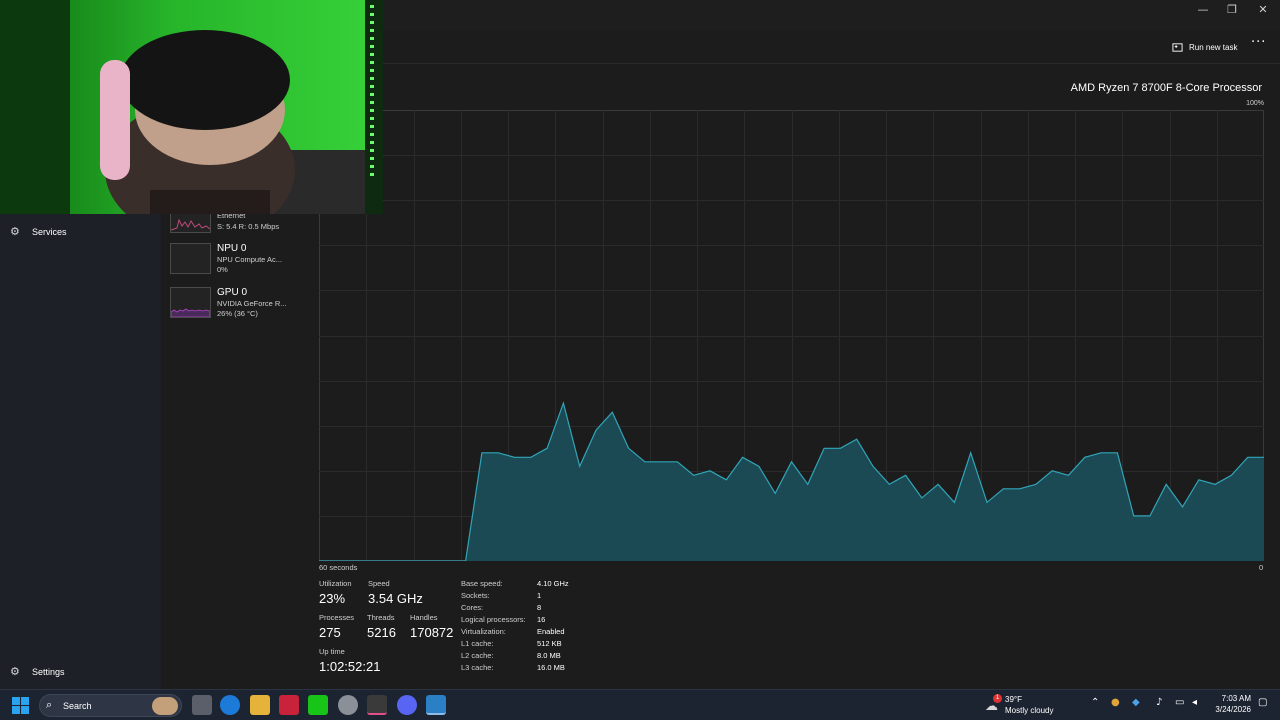  I want to click on search-highlight-icon, so click(165, 706).